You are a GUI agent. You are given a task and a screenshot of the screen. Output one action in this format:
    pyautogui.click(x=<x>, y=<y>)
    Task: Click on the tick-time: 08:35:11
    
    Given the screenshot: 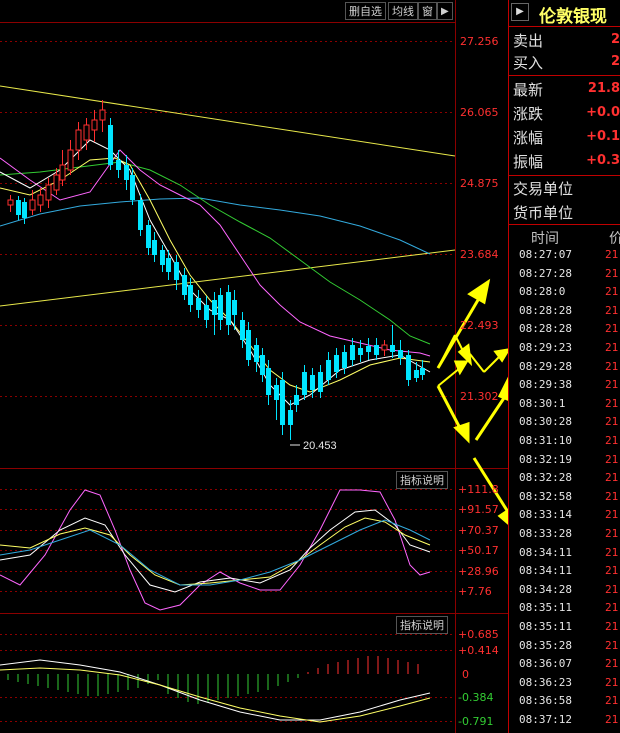 What is the action you would take?
    pyautogui.click(x=545, y=608)
    